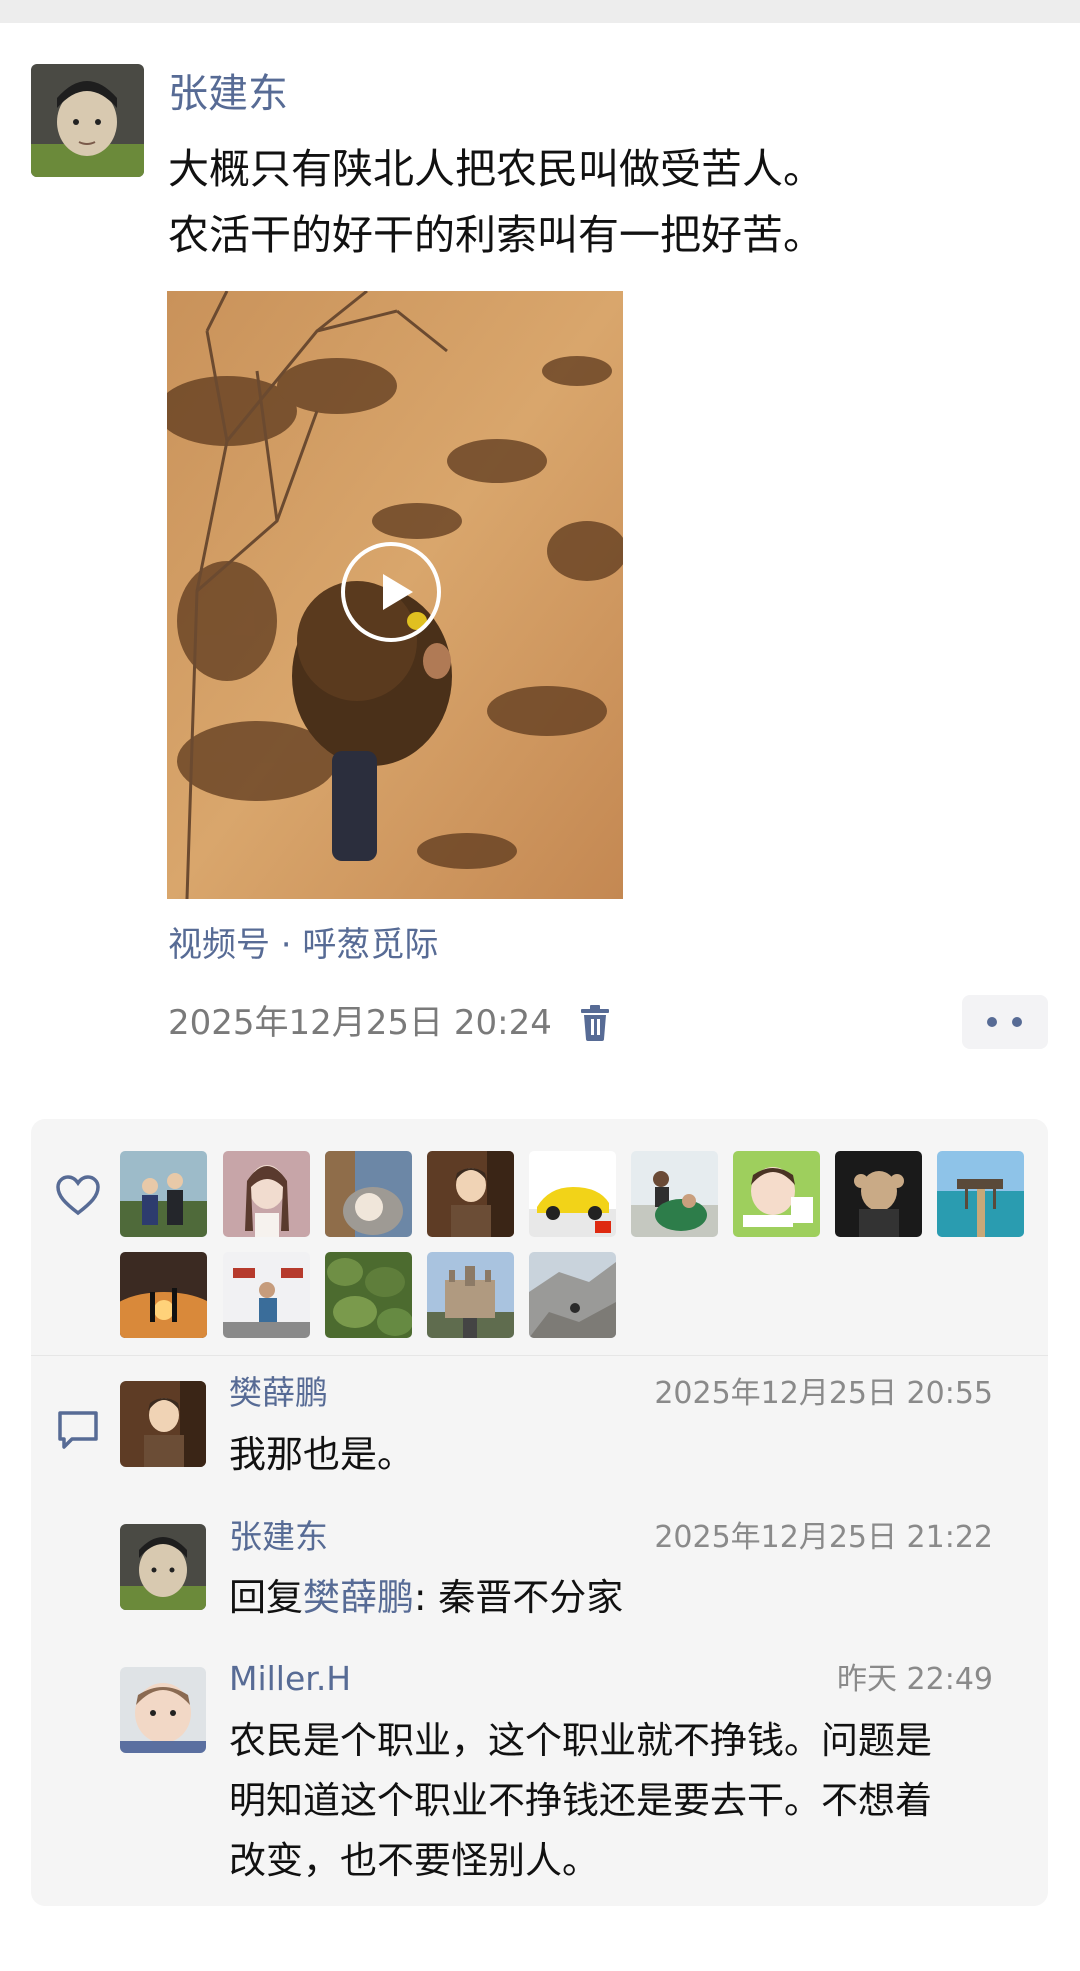 This screenshot has width=1080, height=1971. What do you see at coordinates (87, 120) in the screenshot?
I see `author-avatar` at bounding box center [87, 120].